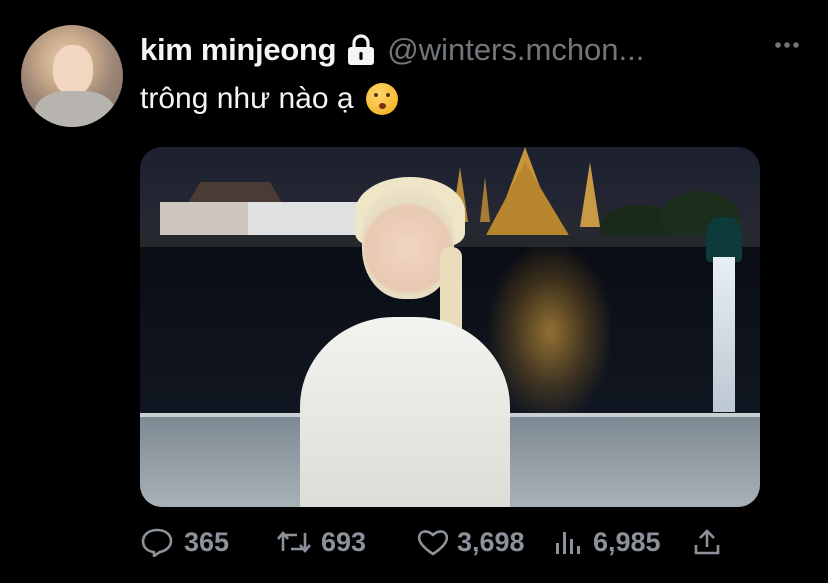 The width and height of the screenshot is (828, 583). I want to click on photo-pillar, so click(724, 334).